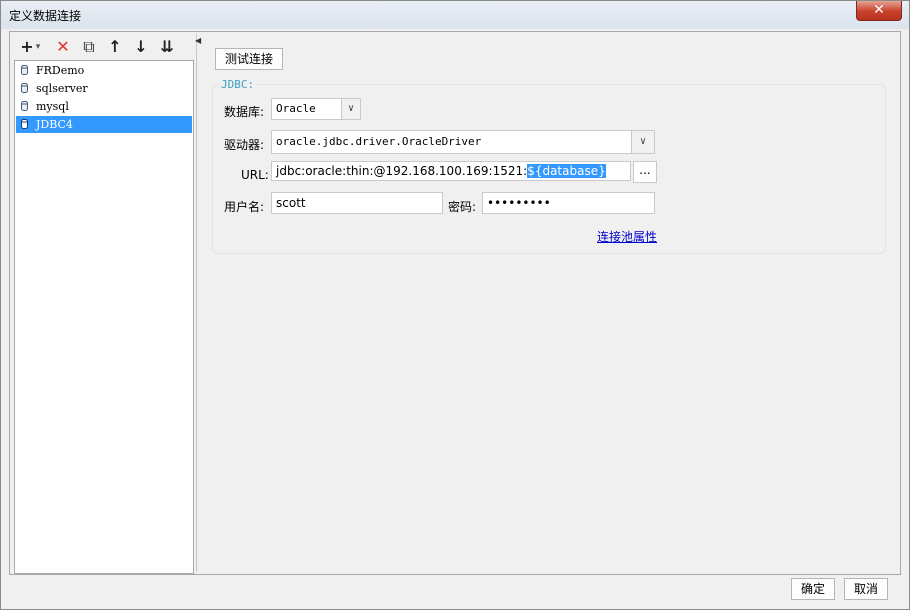  What do you see at coordinates (45, 16) in the screenshot?
I see `window-title: 定义数据连接` at bounding box center [45, 16].